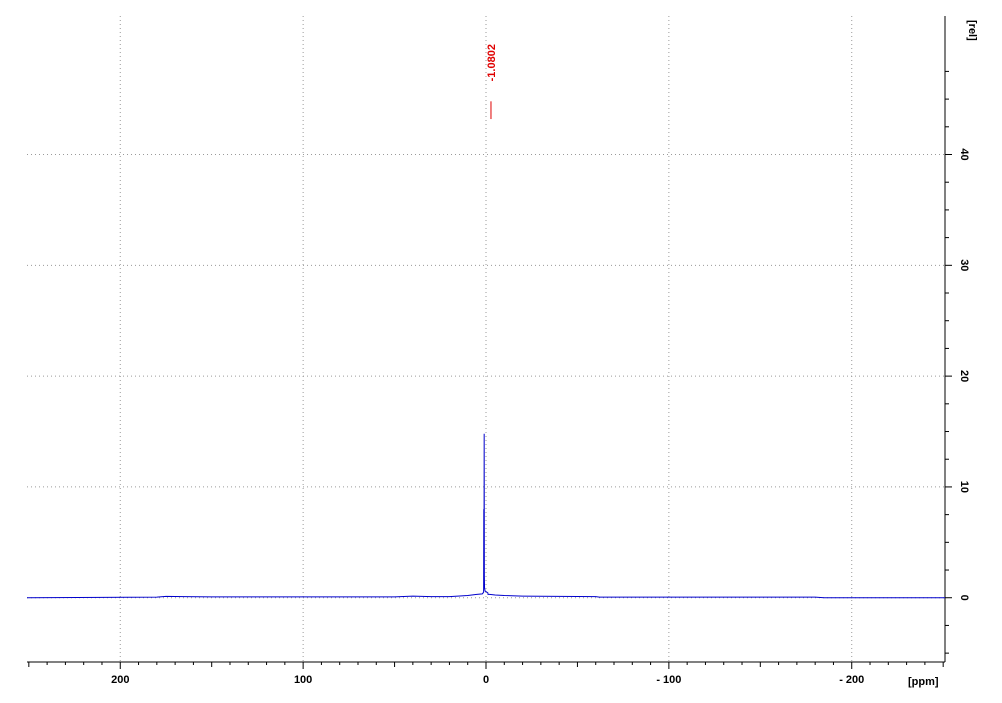 The height and width of the screenshot is (703, 1002). I want to click on peak-label: -1.0802, so click(492, 62).